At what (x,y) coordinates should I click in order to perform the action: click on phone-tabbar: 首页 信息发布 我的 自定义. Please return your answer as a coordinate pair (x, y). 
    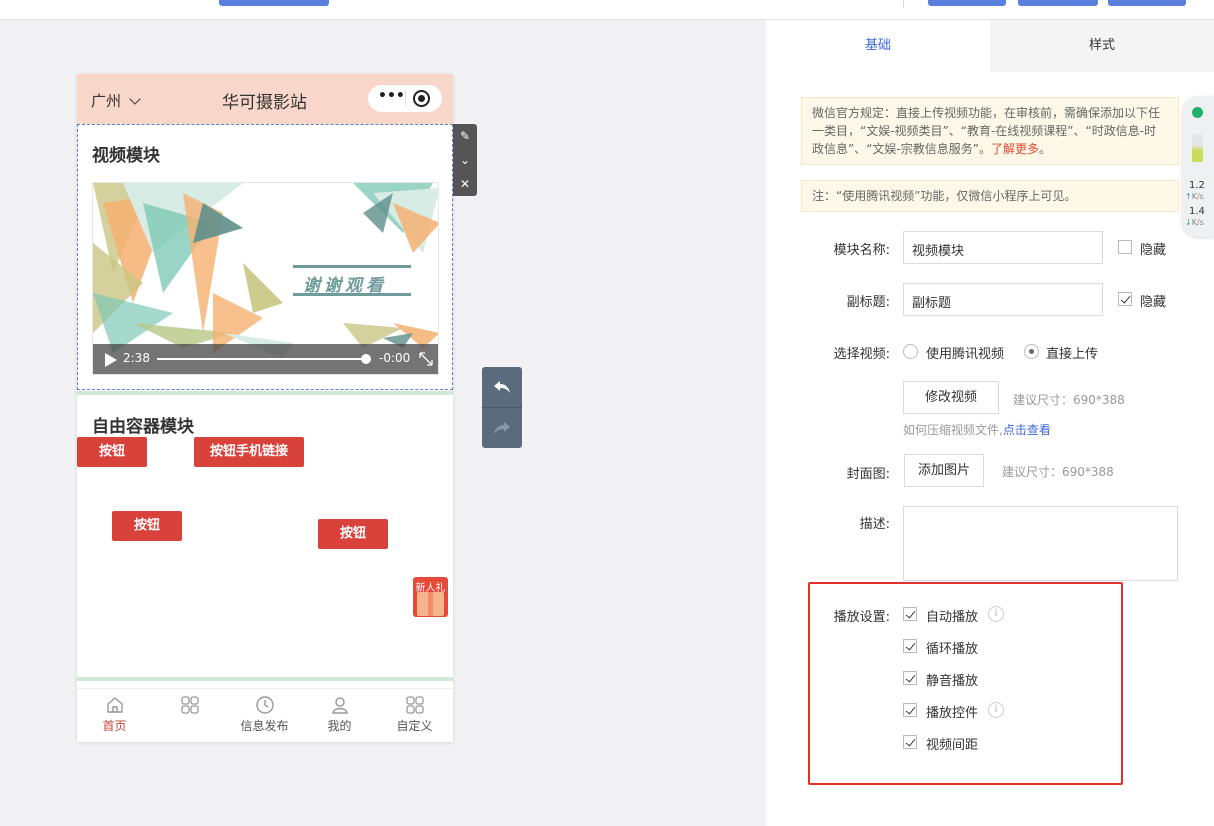
    Looking at the image, I should click on (265, 715).